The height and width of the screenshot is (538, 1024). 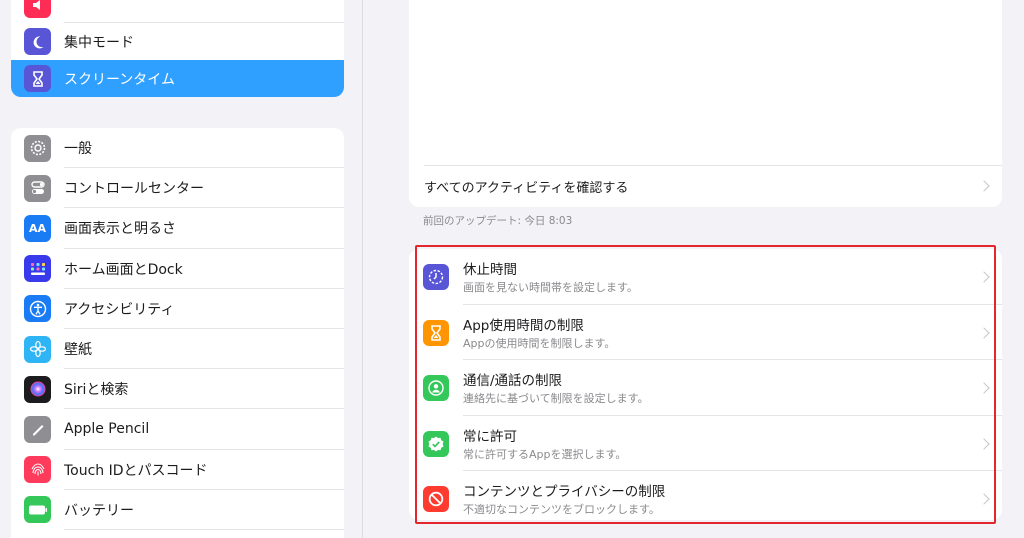 What do you see at coordinates (37, 349) in the screenshot?
I see `flower-icon` at bounding box center [37, 349].